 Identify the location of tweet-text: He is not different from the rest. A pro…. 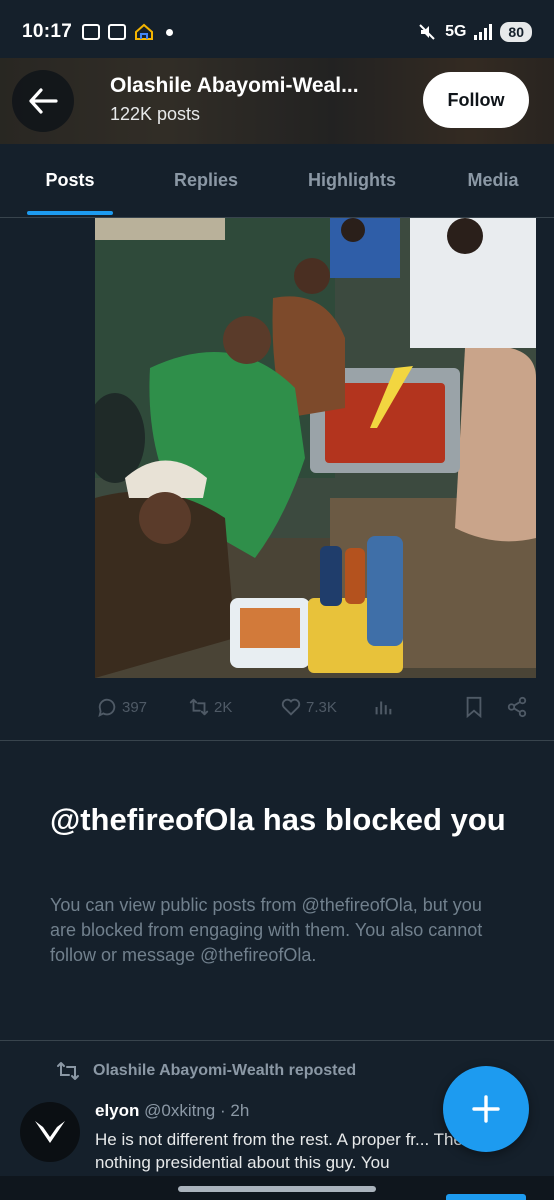
(300, 1151).